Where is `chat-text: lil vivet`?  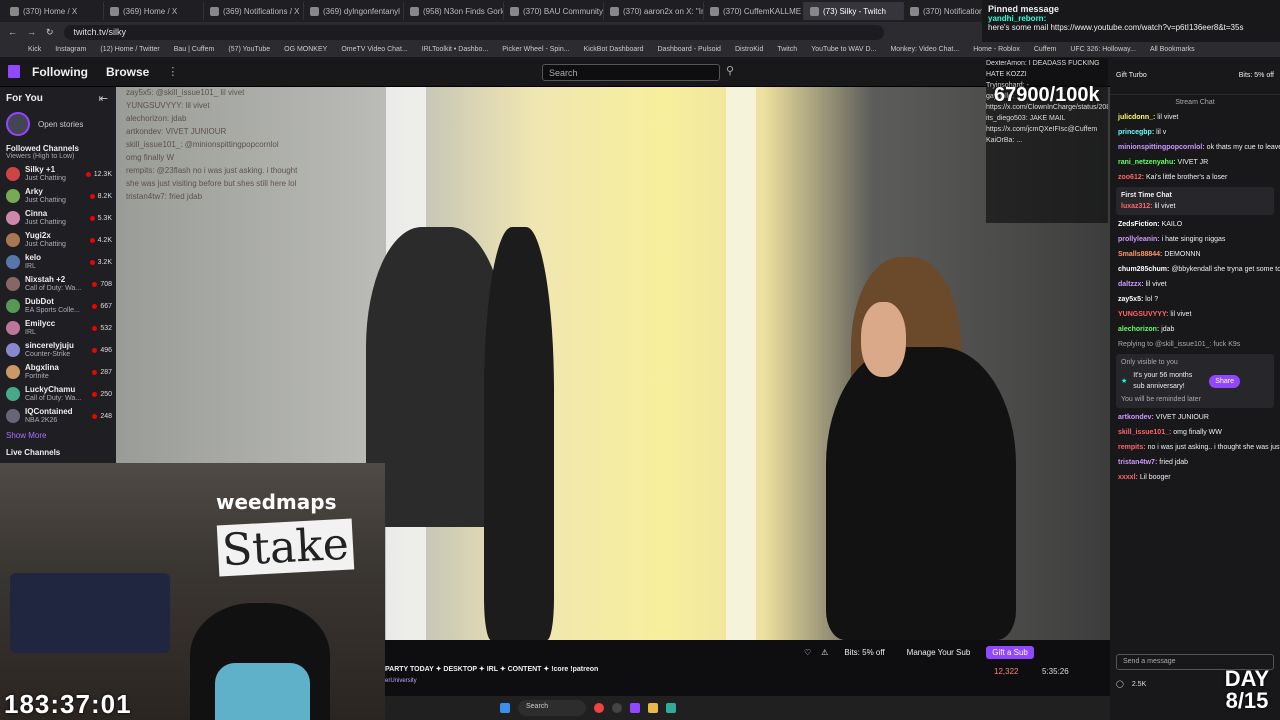 chat-text: lil vivet is located at coordinates (1168, 117).